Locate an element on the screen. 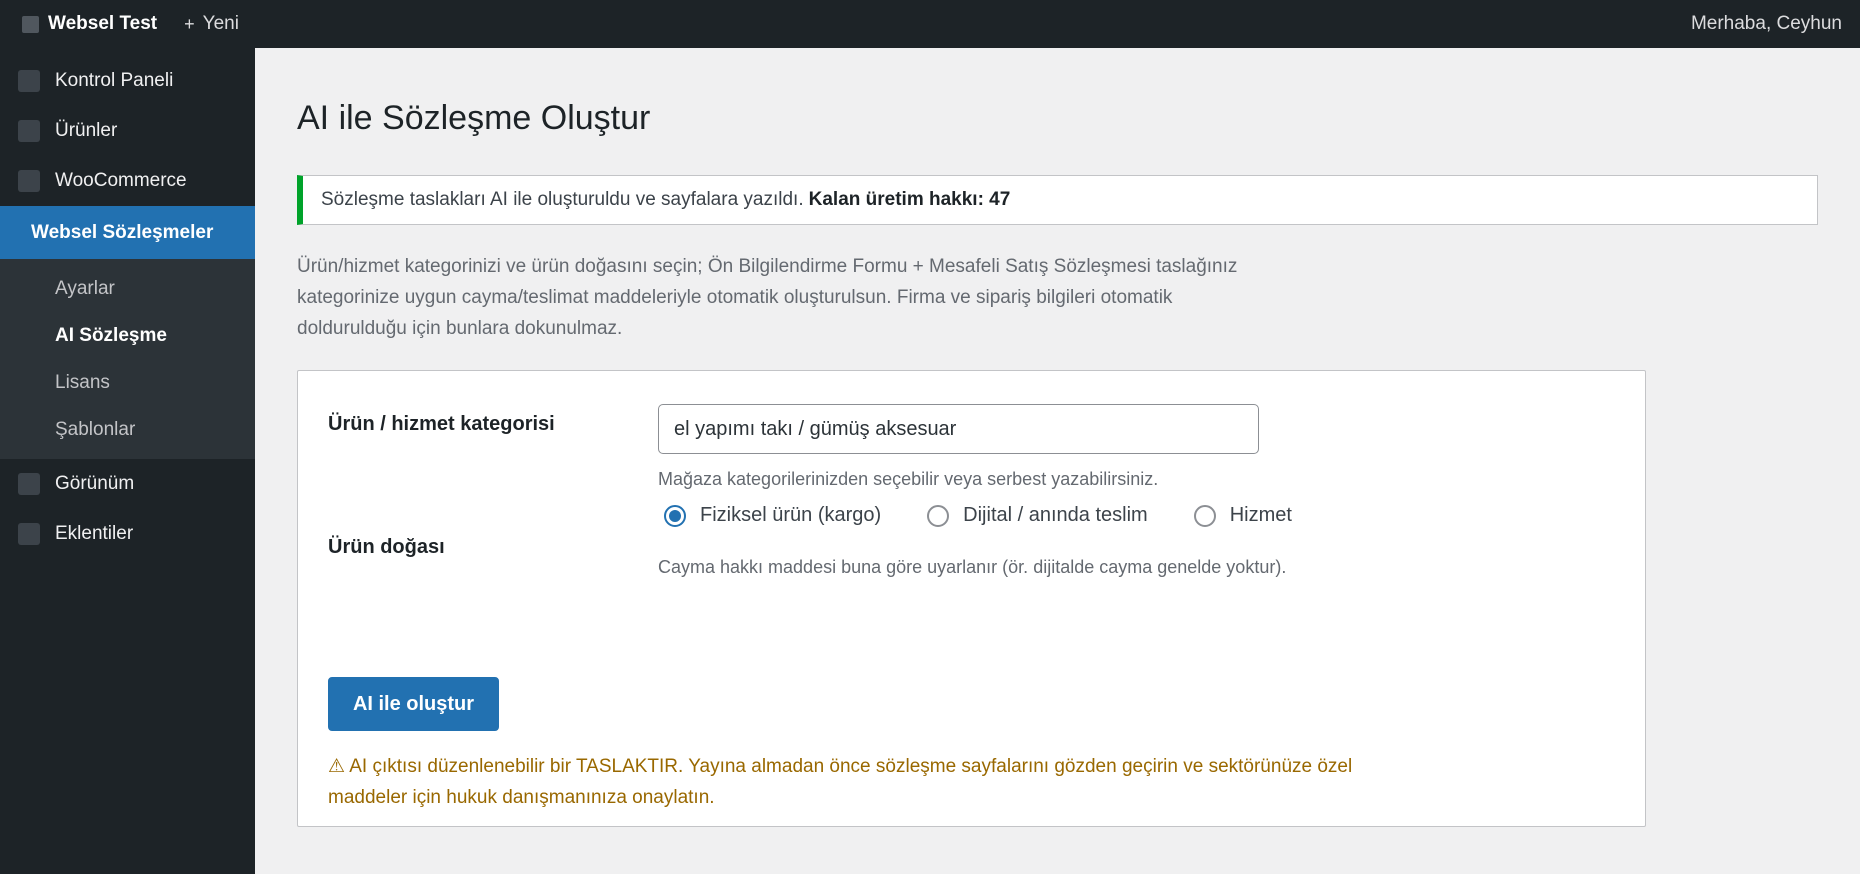 Image resolution: width=1860 pixels, height=874 pixels. radio-physical: Fiziksel ürün (kargo) is located at coordinates (772, 515).